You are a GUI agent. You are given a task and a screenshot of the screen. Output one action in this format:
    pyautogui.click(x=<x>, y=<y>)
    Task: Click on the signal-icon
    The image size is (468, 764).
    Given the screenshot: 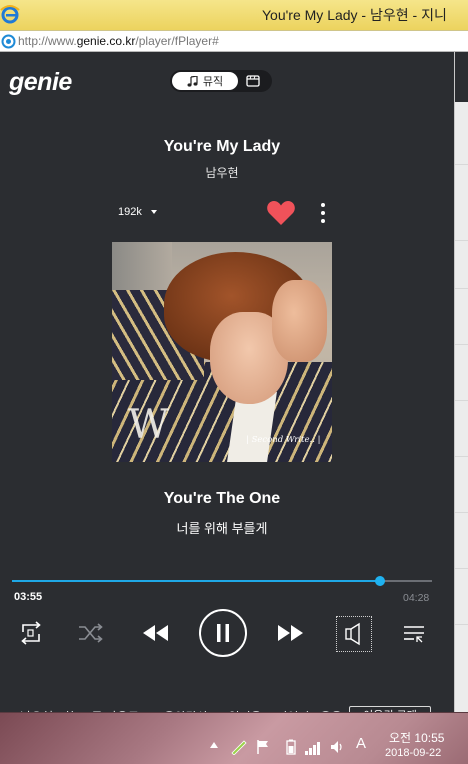 What is the action you would take?
    pyautogui.click(x=313, y=747)
    